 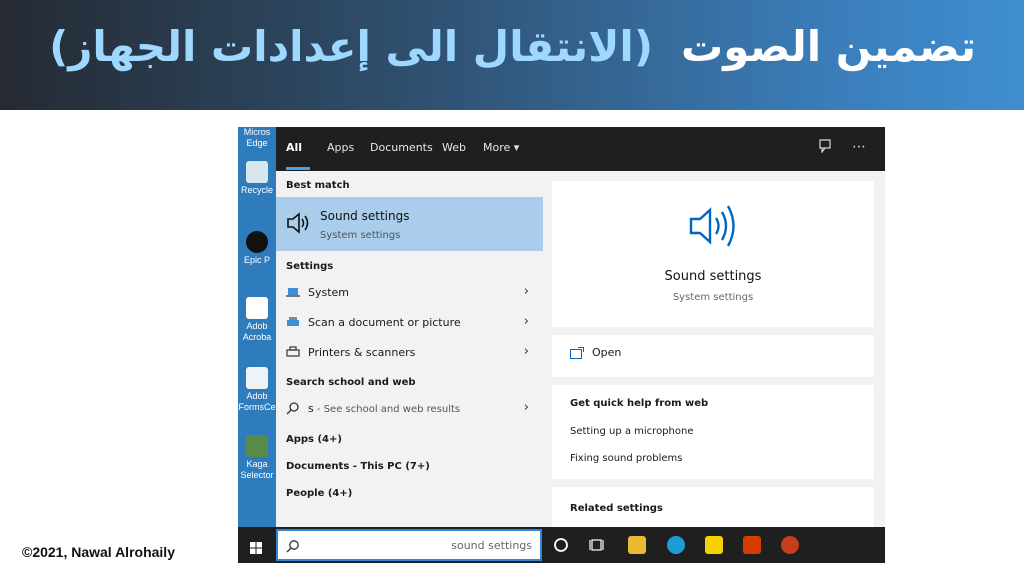 I want to click on desktop-icon-edge: Micros Edge, so click(x=257, y=138).